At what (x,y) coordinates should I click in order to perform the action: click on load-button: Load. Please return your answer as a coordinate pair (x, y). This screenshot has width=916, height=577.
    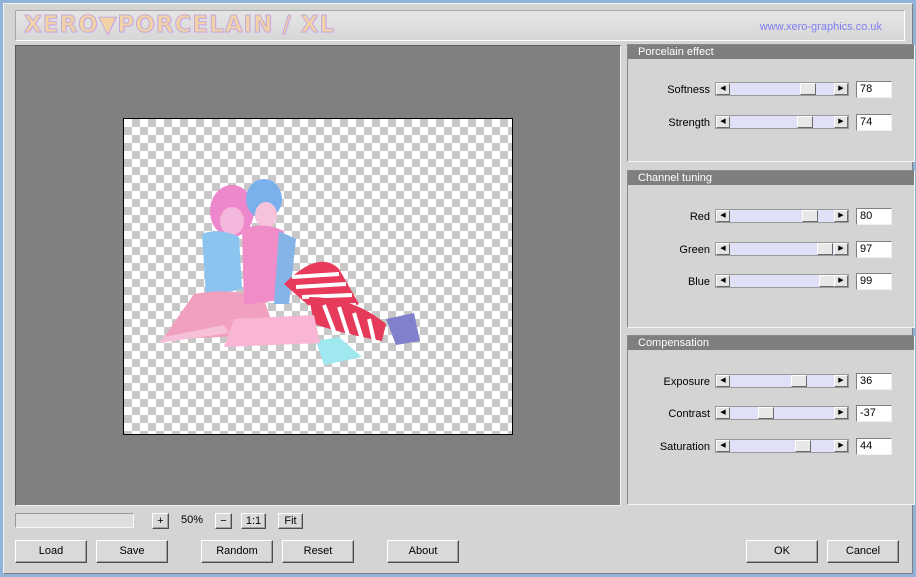
    Looking at the image, I should click on (51, 551).